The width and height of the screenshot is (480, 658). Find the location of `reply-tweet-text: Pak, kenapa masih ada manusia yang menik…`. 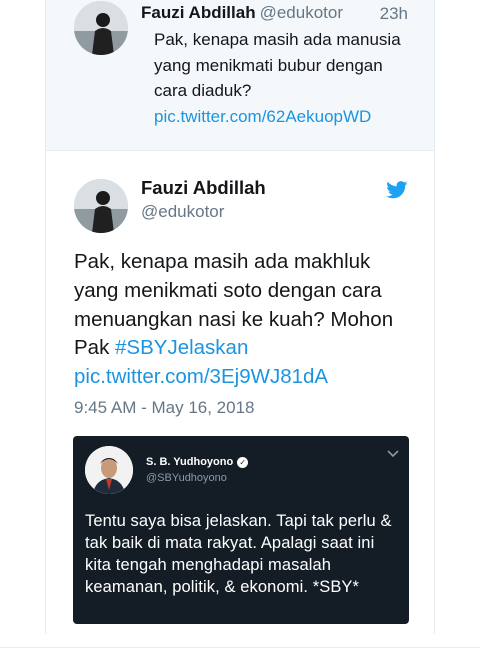

reply-tweet-text: Pak, kenapa masih ada manusia yang menik… is located at coordinates (284, 78).